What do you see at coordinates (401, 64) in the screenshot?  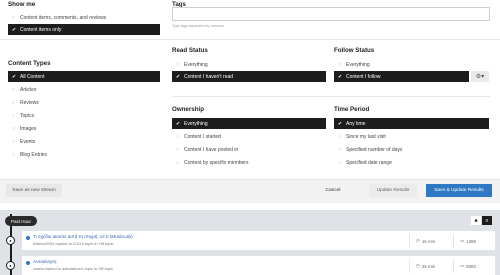 I see `follow-status-option-everything: ○ Everything` at bounding box center [401, 64].